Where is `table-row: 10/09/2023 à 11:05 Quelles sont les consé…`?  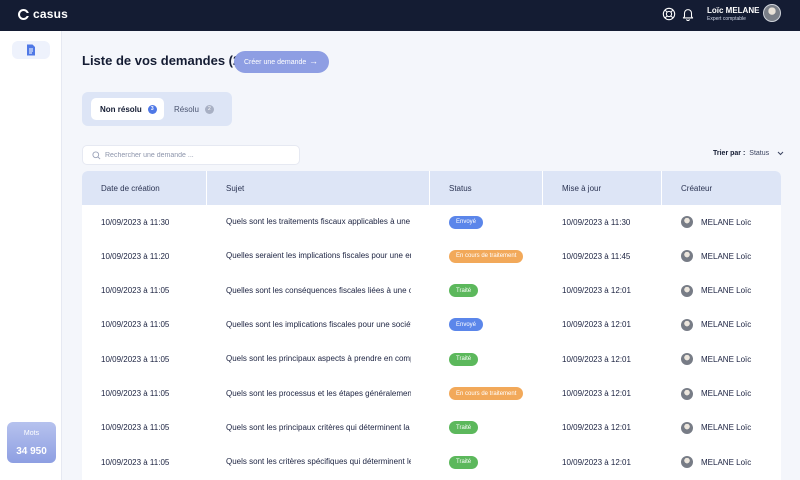 table-row: 10/09/2023 à 11:05 Quelles sont les consé… is located at coordinates (431, 291).